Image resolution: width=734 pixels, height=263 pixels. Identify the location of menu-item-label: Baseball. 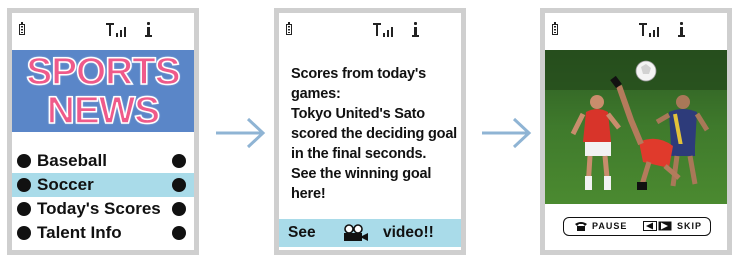
(72, 160).